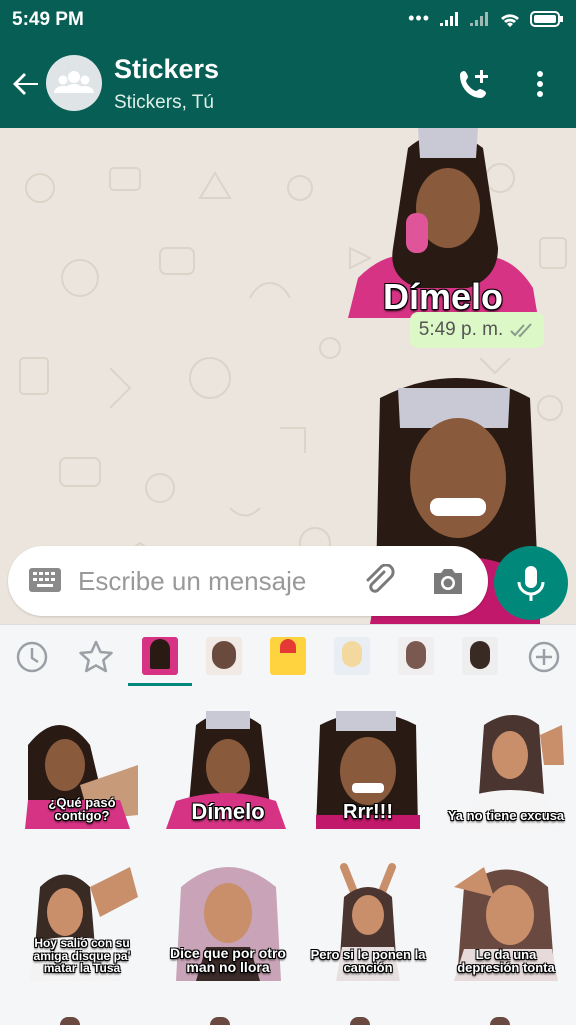  Describe the element at coordinates (228, 767) in the screenshot. I see `sticker-item: Dímelo` at that location.